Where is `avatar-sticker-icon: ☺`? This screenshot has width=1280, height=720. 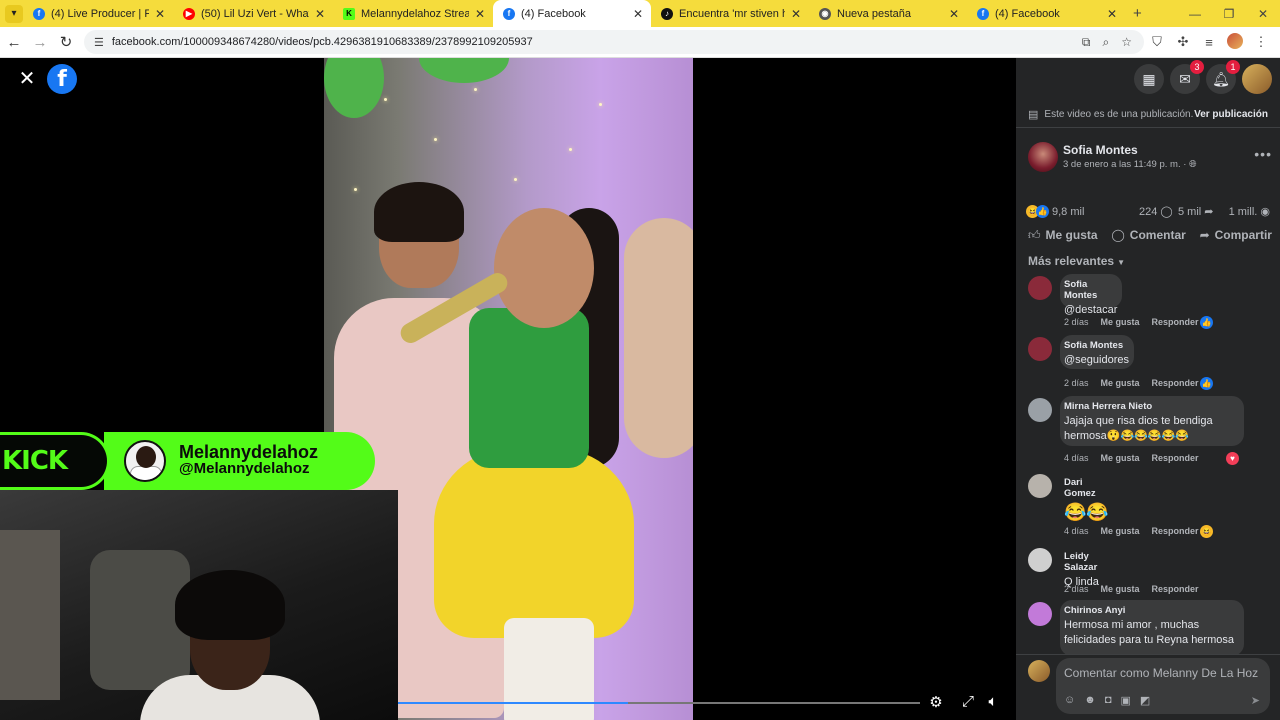
avatar-sticker-icon: ☺ is located at coordinates (1069, 700).